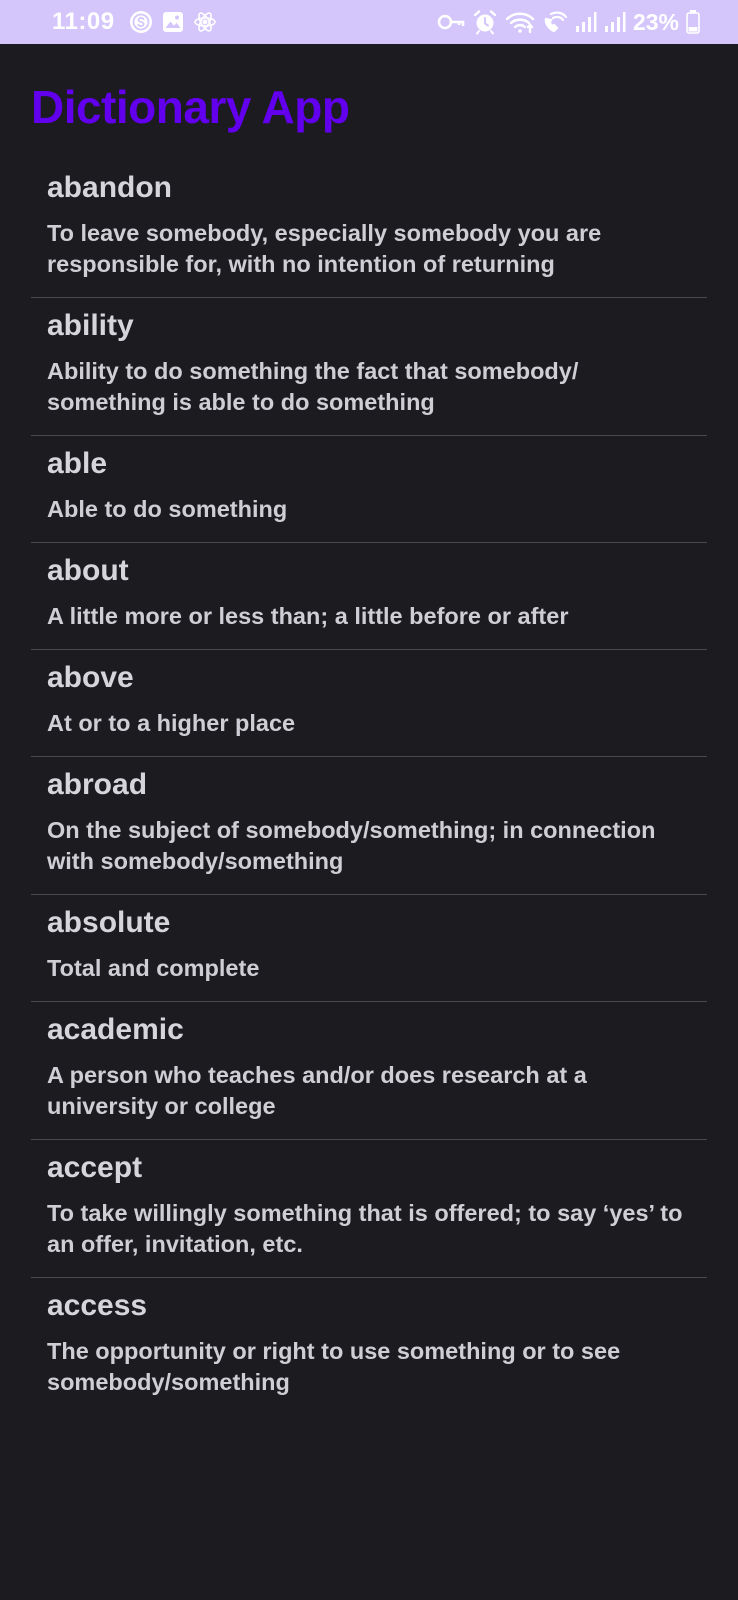 The height and width of the screenshot is (1600, 738). What do you see at coordinates (555, 22) in the screenshot?
I see `wifi-call-icon` at bounding box center [555, 22].